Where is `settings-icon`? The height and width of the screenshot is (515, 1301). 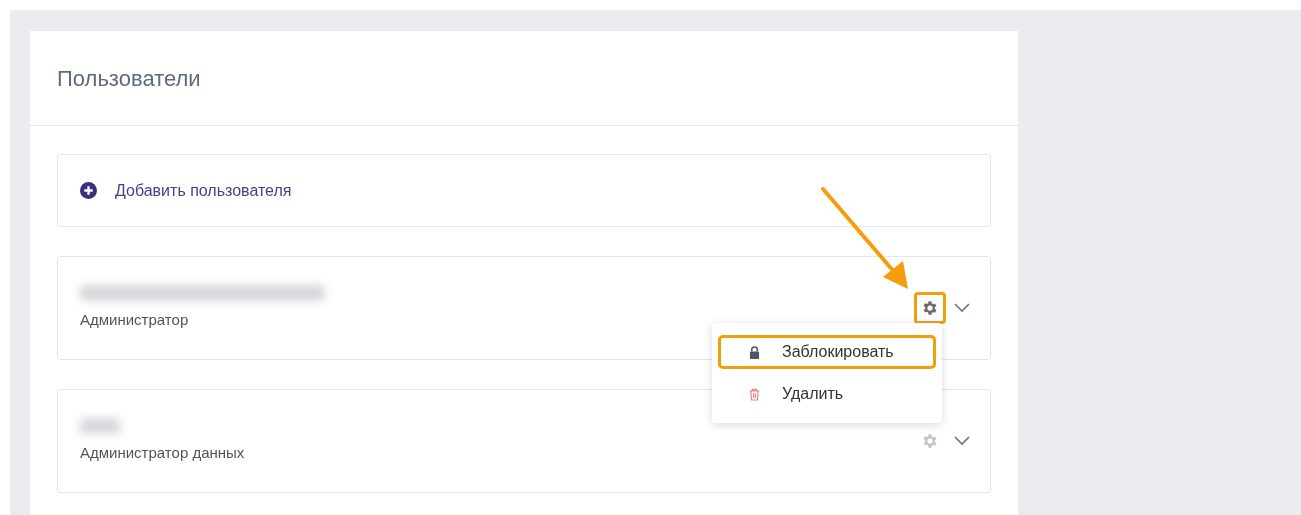 settings-icon is located at coordinates (930, 308).